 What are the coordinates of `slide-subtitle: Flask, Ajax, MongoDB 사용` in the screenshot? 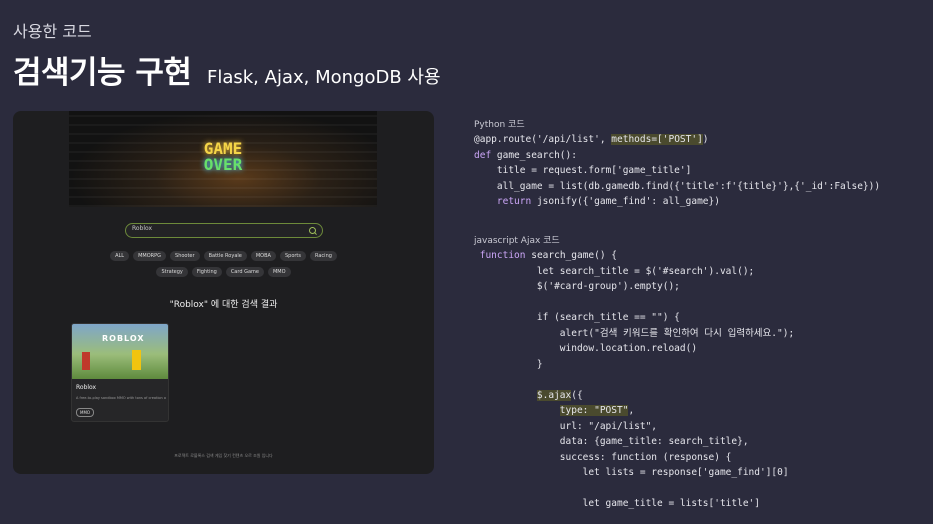 It's located at (324, 77).